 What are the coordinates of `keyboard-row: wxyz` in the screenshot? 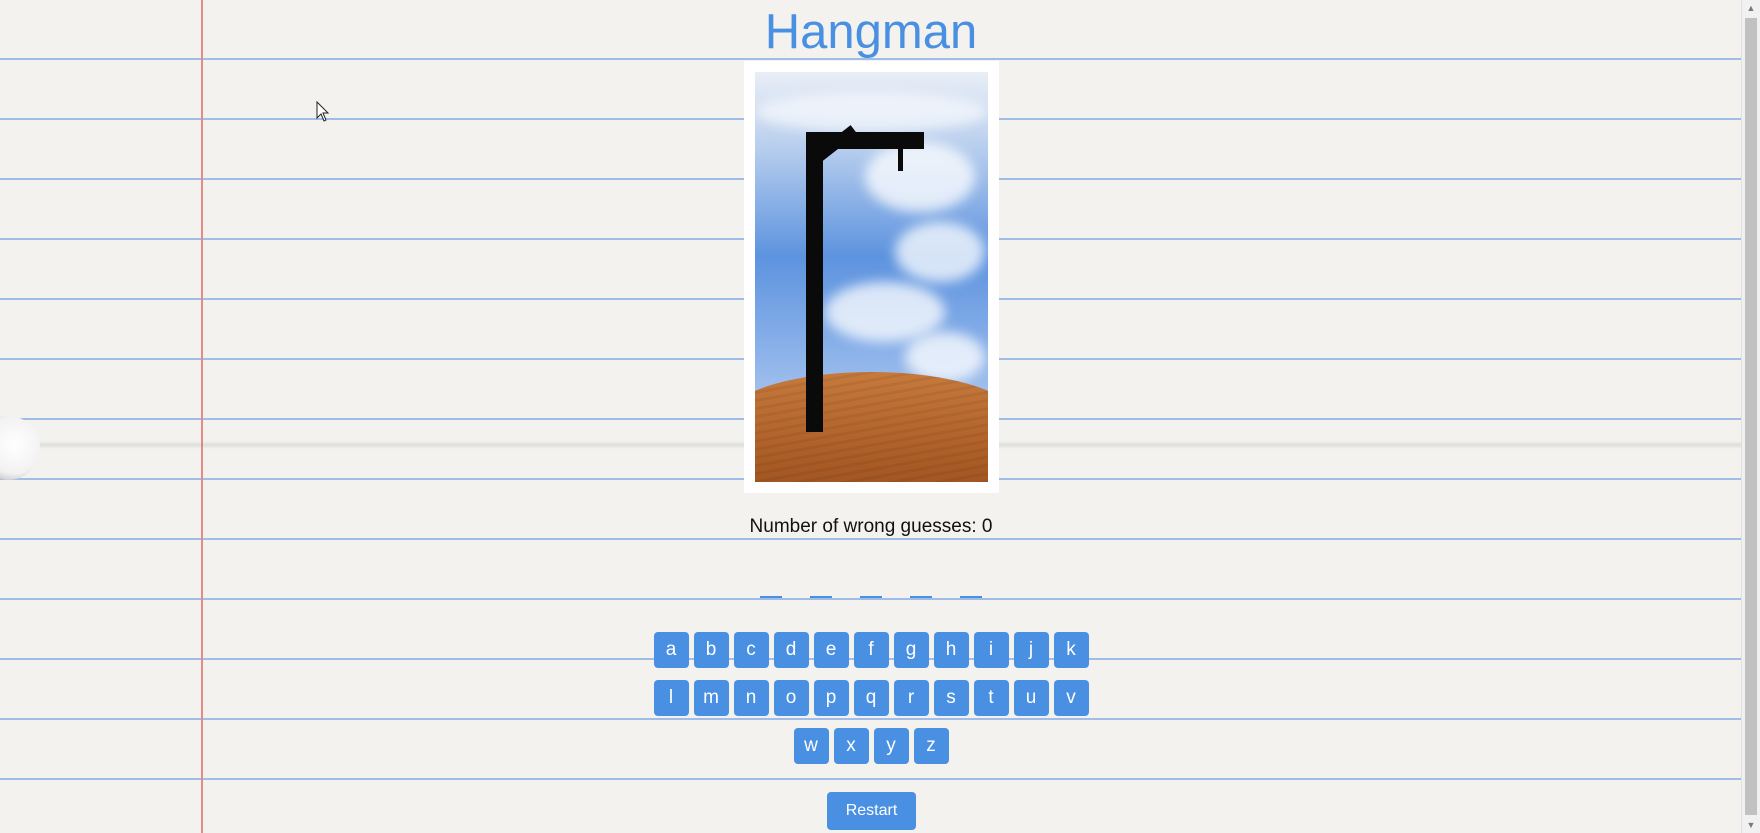 It's located at (871, 746).